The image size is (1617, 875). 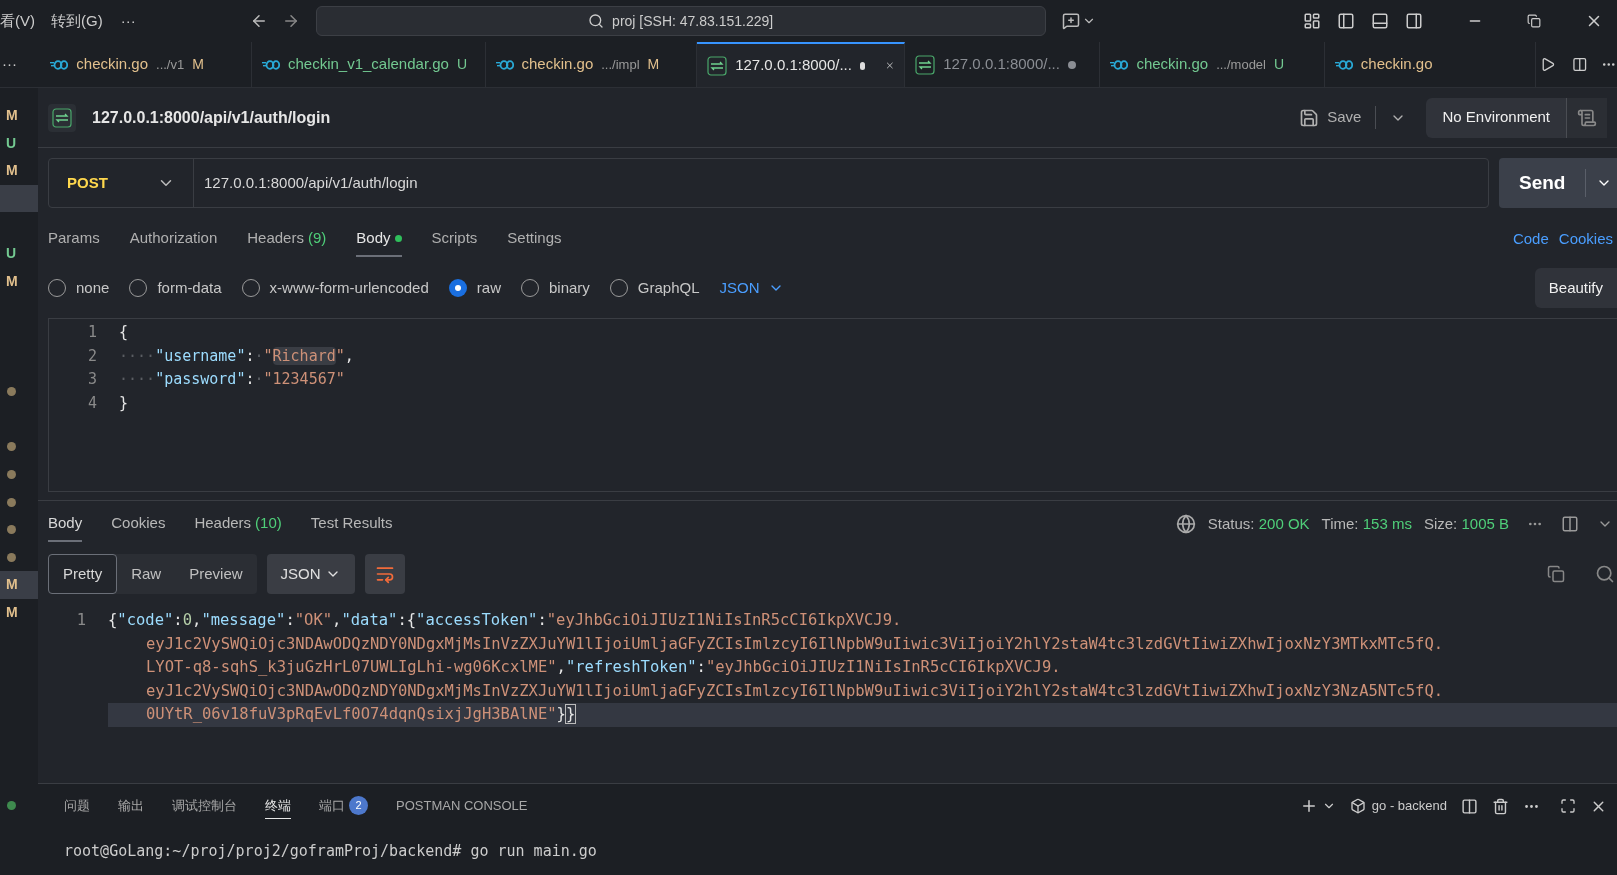 I want to click on request-tab: Settings, so click(x=534, y=239).